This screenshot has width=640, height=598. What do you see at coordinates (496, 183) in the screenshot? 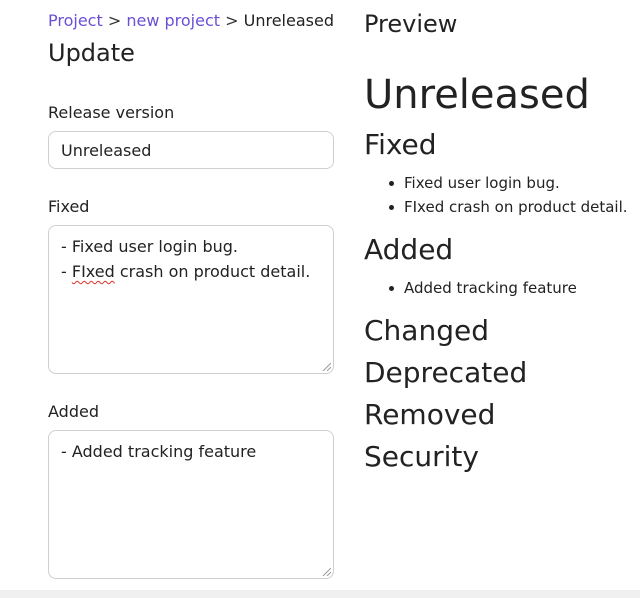
I see `list-item: Fixed user login bug.` at bounding box center [496, 183].